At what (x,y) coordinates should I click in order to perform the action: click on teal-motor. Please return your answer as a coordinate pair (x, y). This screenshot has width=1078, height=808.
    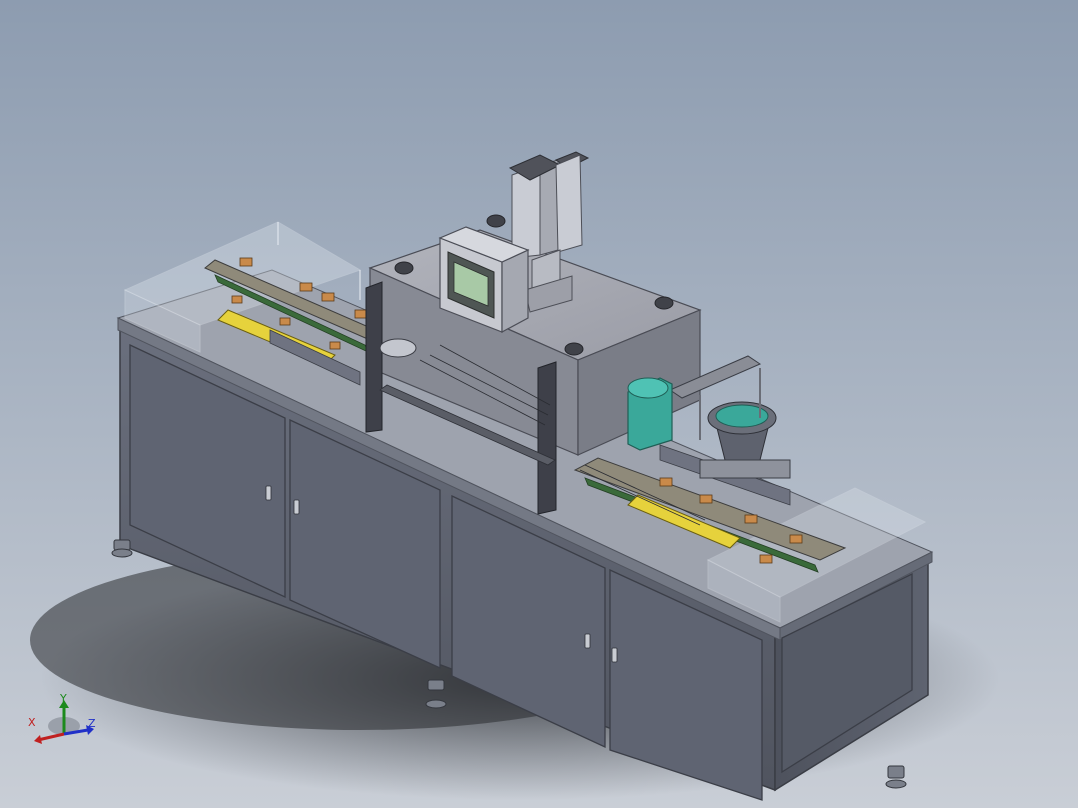
    Looking at the image, I should click on (650, 414).